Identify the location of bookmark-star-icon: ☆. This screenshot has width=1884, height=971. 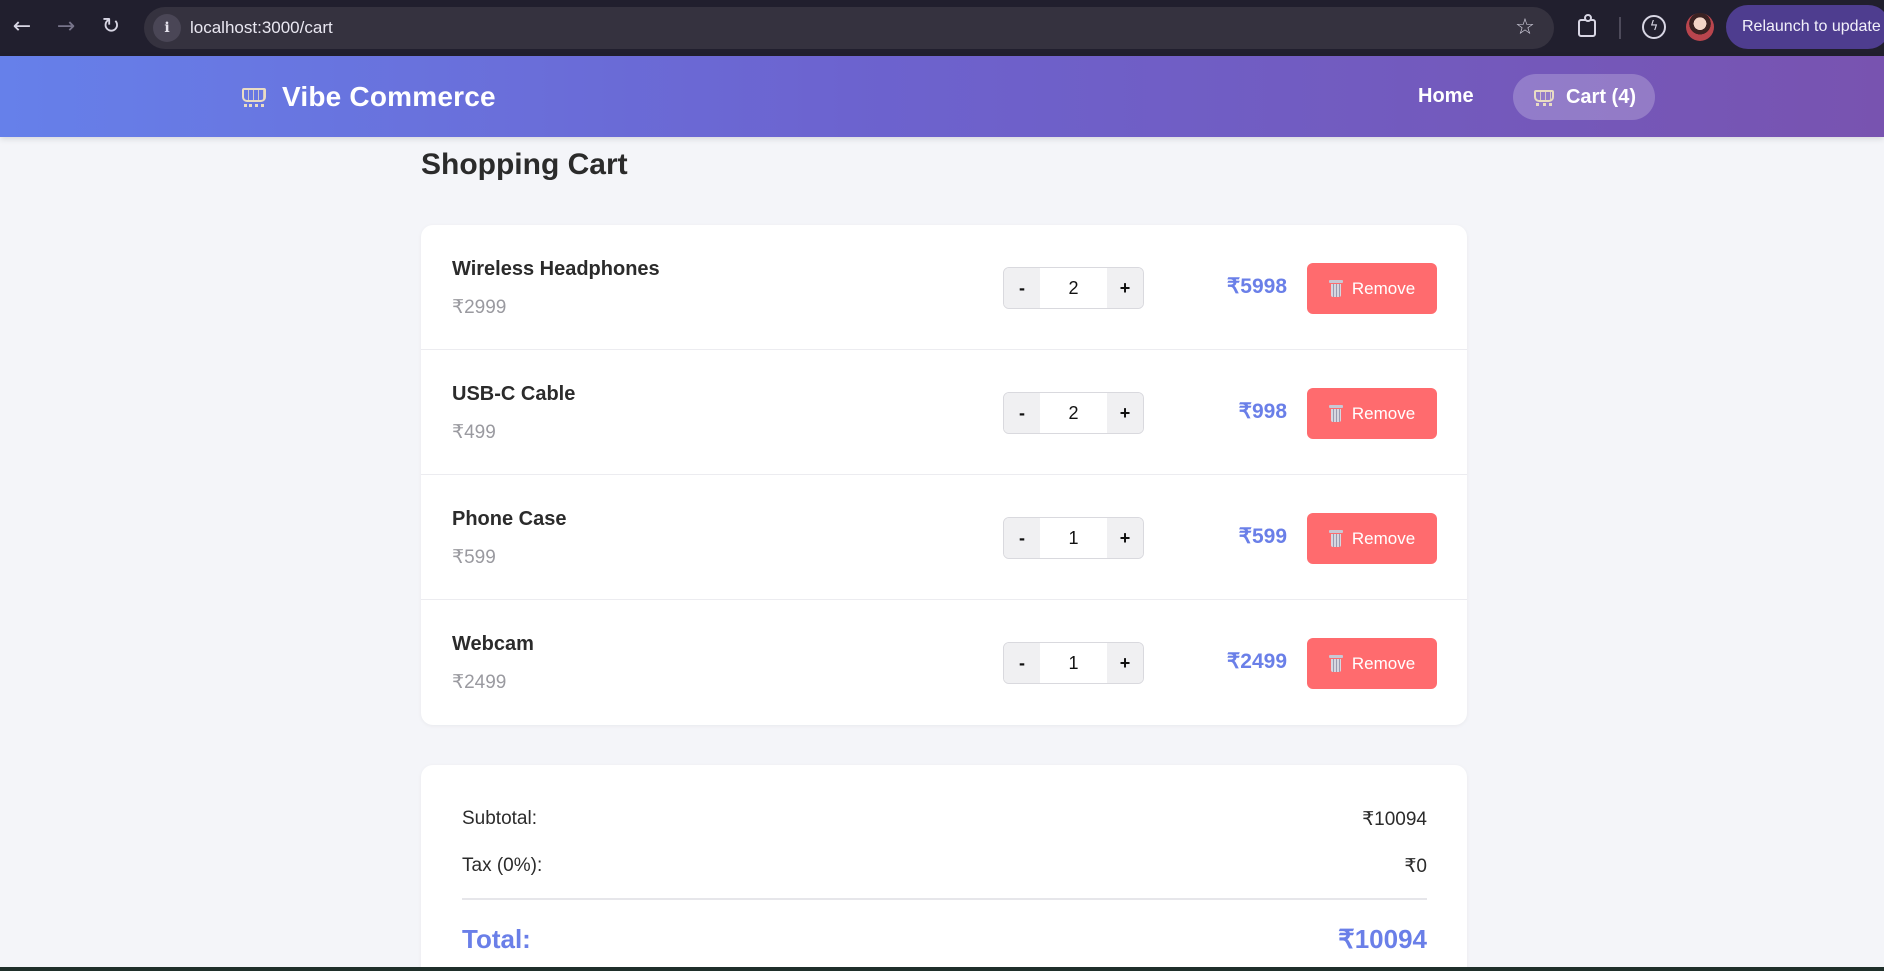
(1525, 28).